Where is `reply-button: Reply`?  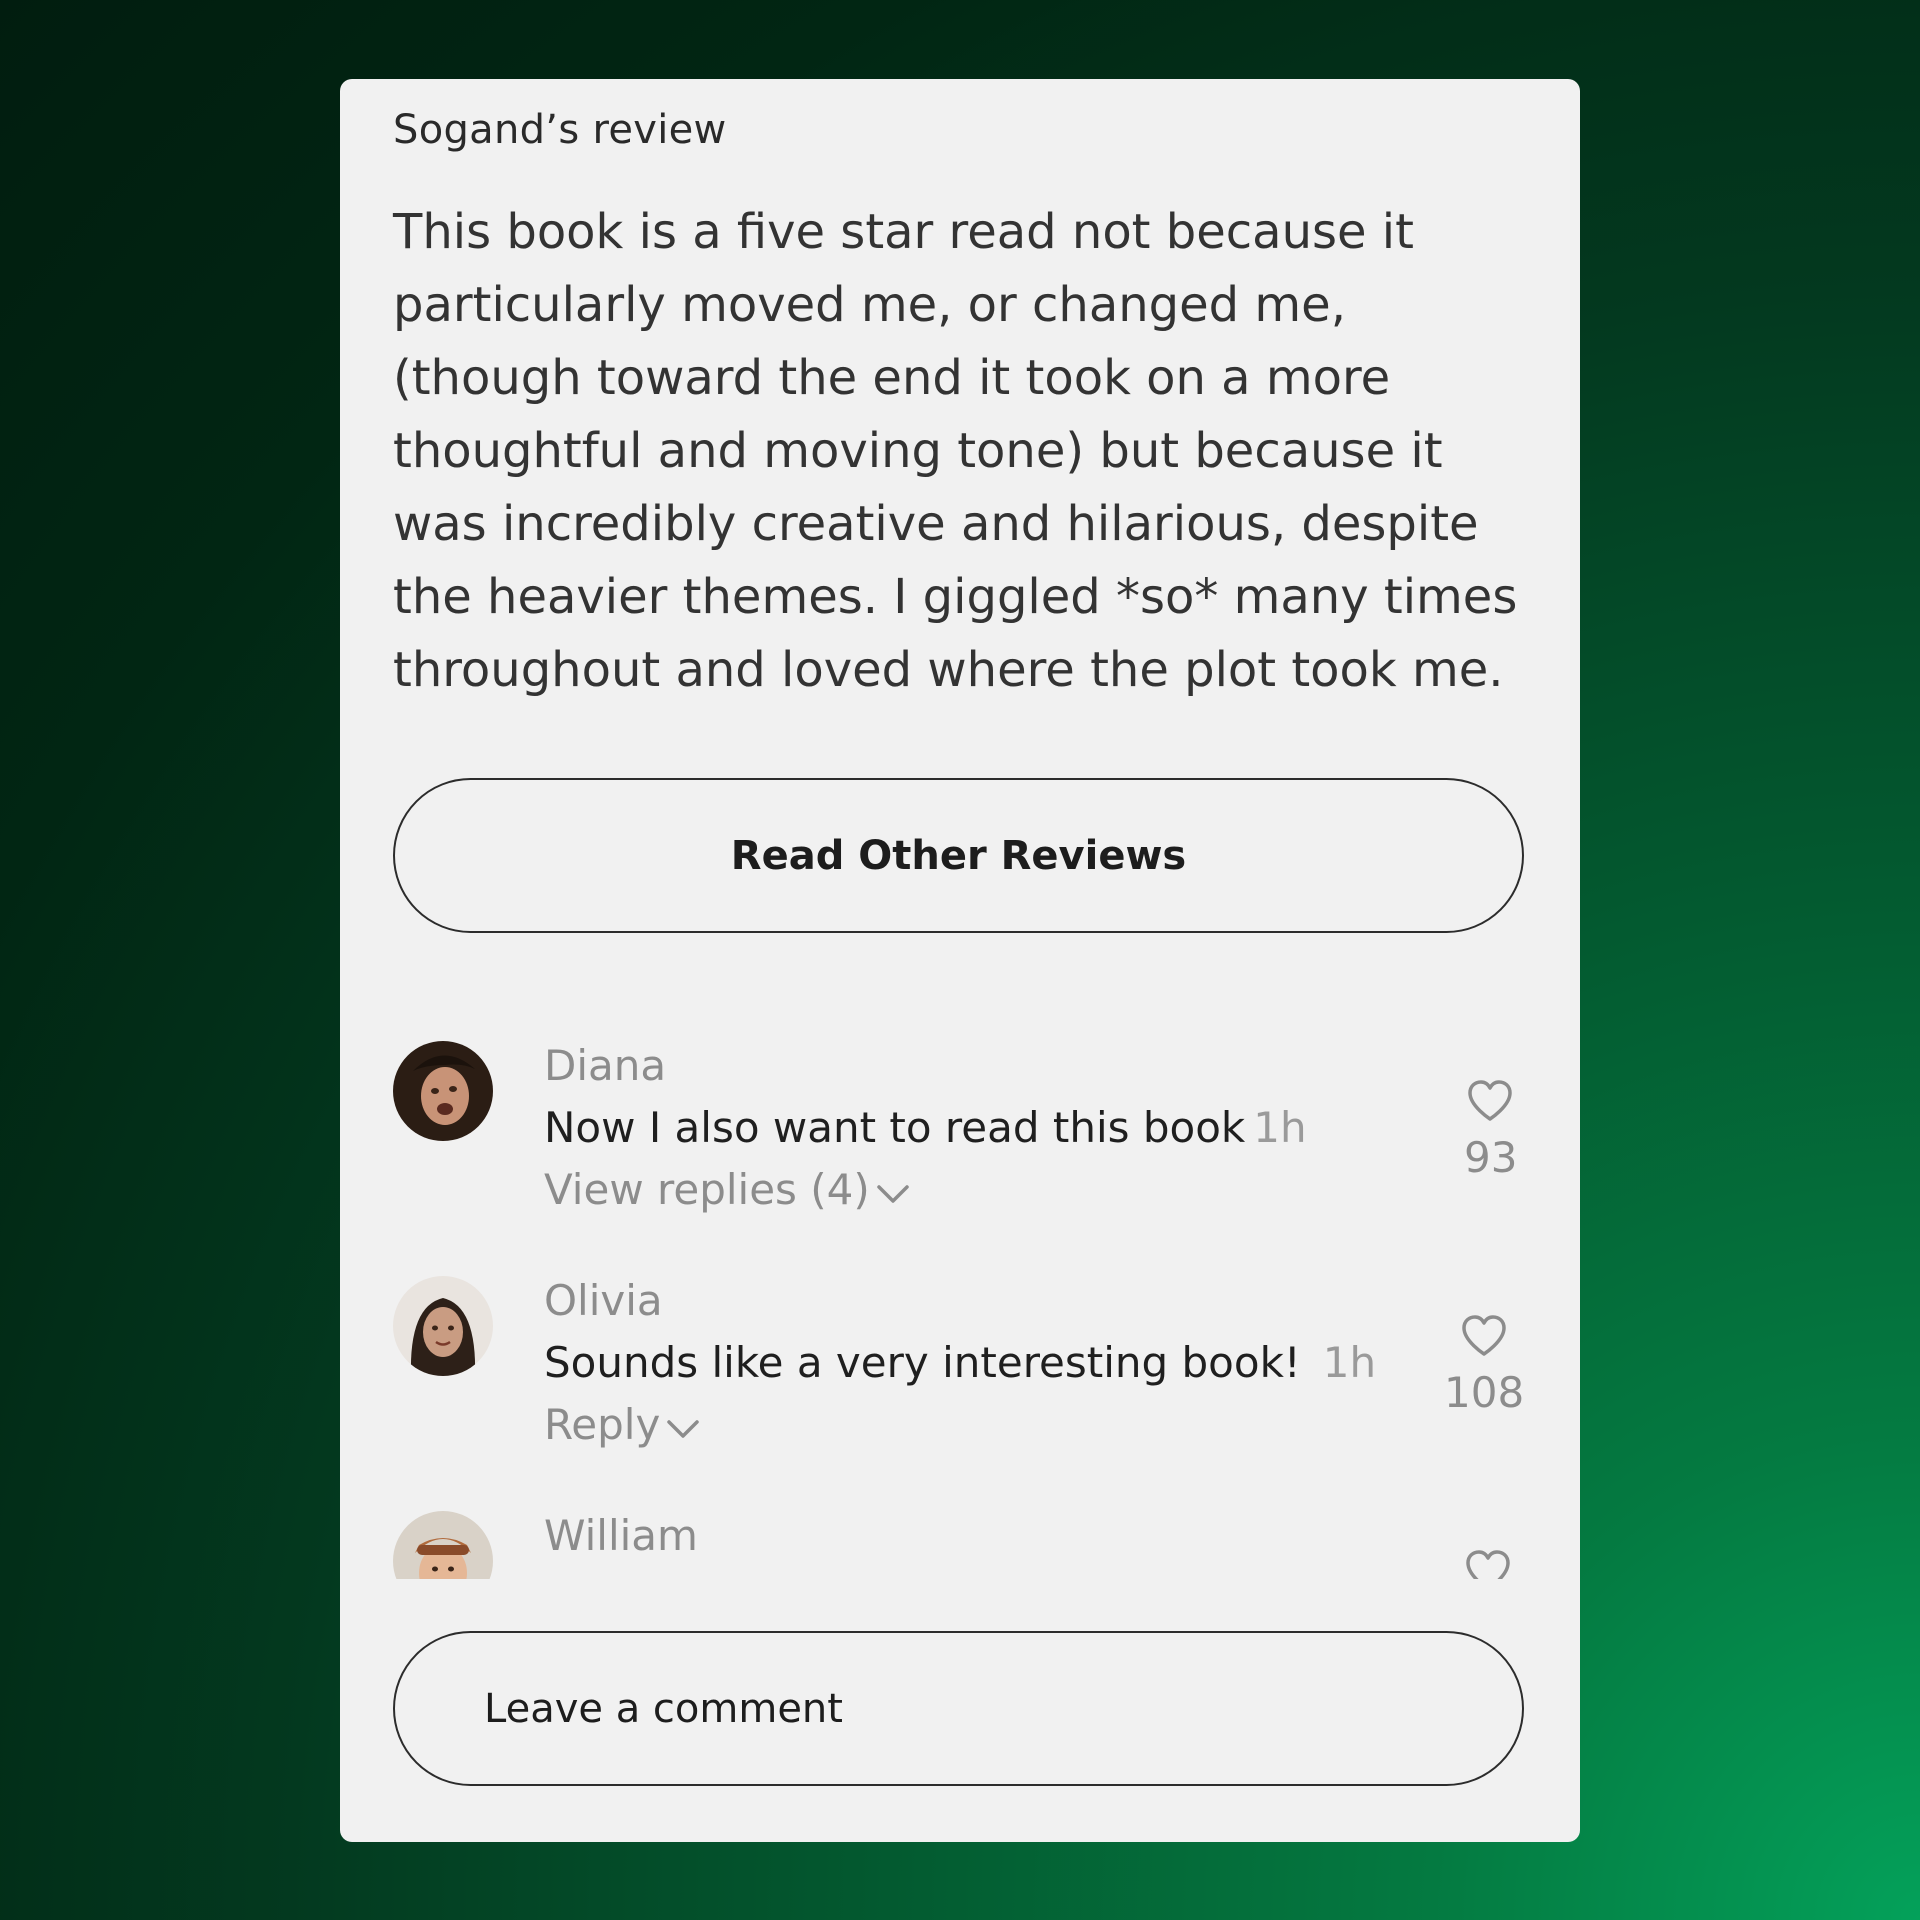
reply-button: Reply is located at coordinates (622, 1424).